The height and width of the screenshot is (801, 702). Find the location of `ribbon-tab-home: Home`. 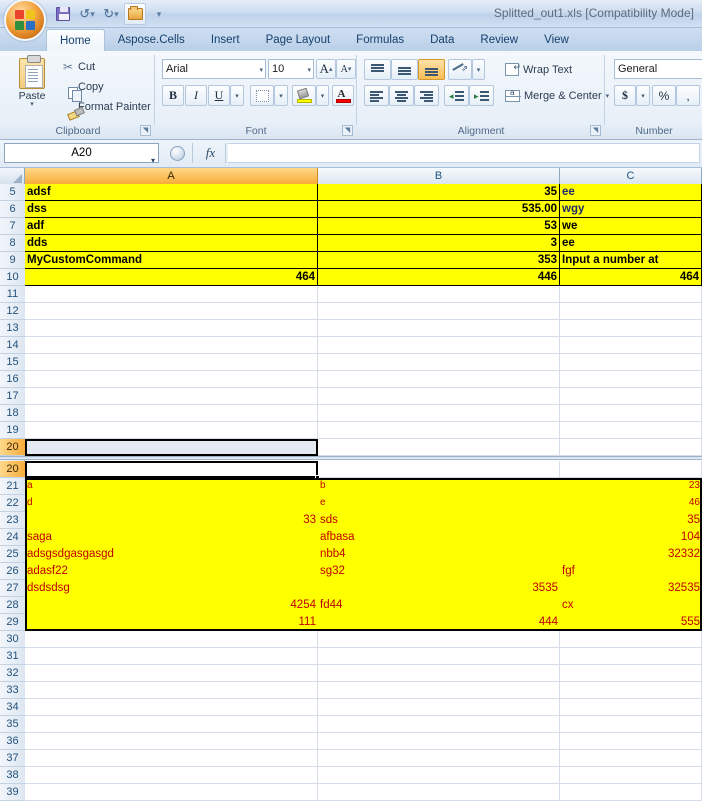

ribbon-tab-home: Home is located at coordinates (75, 40).